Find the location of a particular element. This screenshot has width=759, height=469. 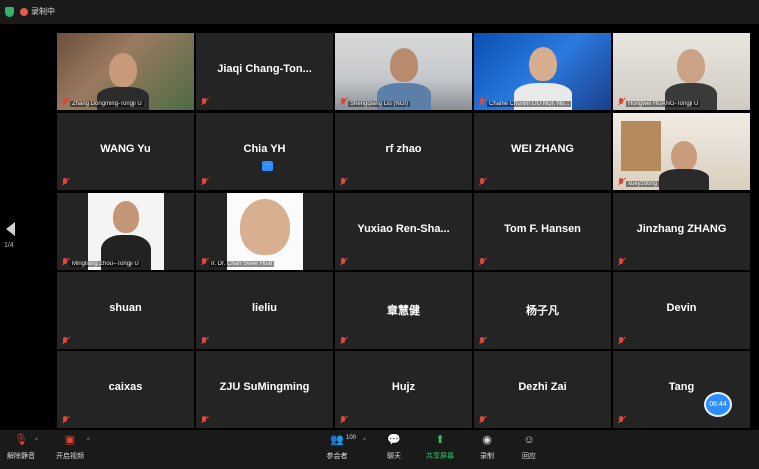

participant-name: WEI ZHANG is located at coordinates (542, 149).